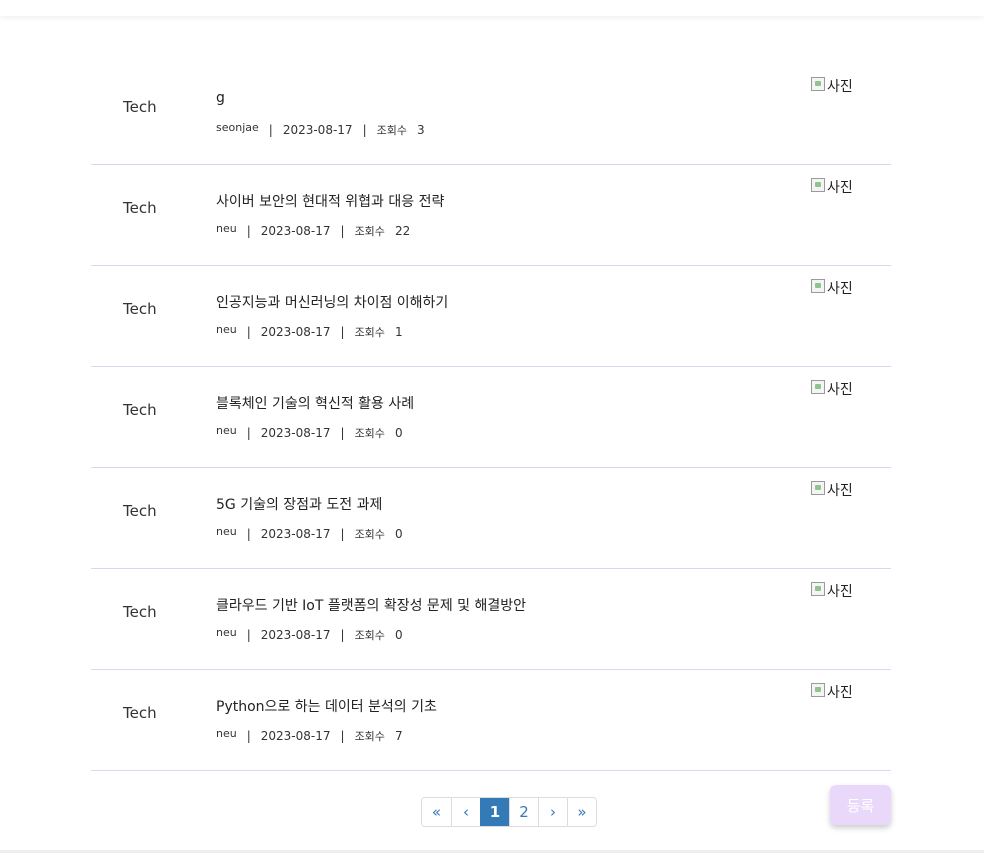 This screenshot has width=984, height=853. I want to click on page-button-2: 2, so click(523, 812).